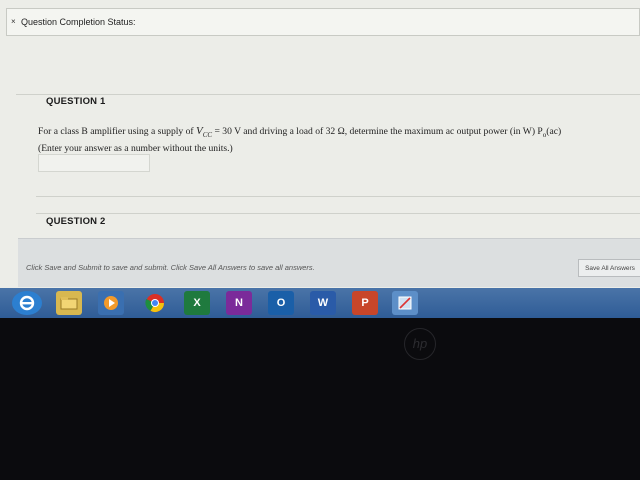 Image resolution: width=640 pixels, height=480 pixels. I want to click on question-1-heading: QUESTION 1, so click(76, 101).